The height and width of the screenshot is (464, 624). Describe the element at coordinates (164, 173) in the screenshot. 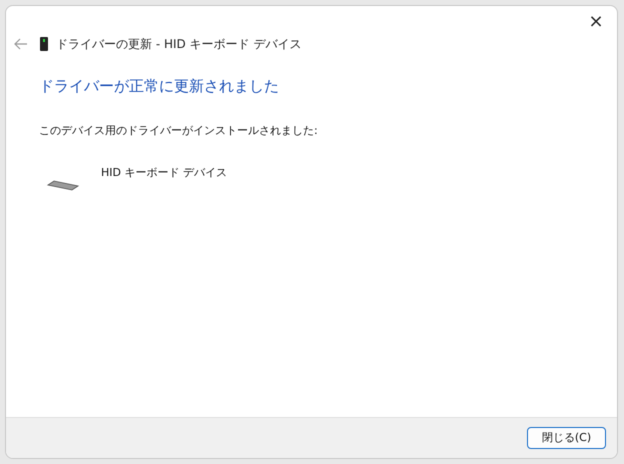

I see `device-name: HID キーボード デバイス` at that location.